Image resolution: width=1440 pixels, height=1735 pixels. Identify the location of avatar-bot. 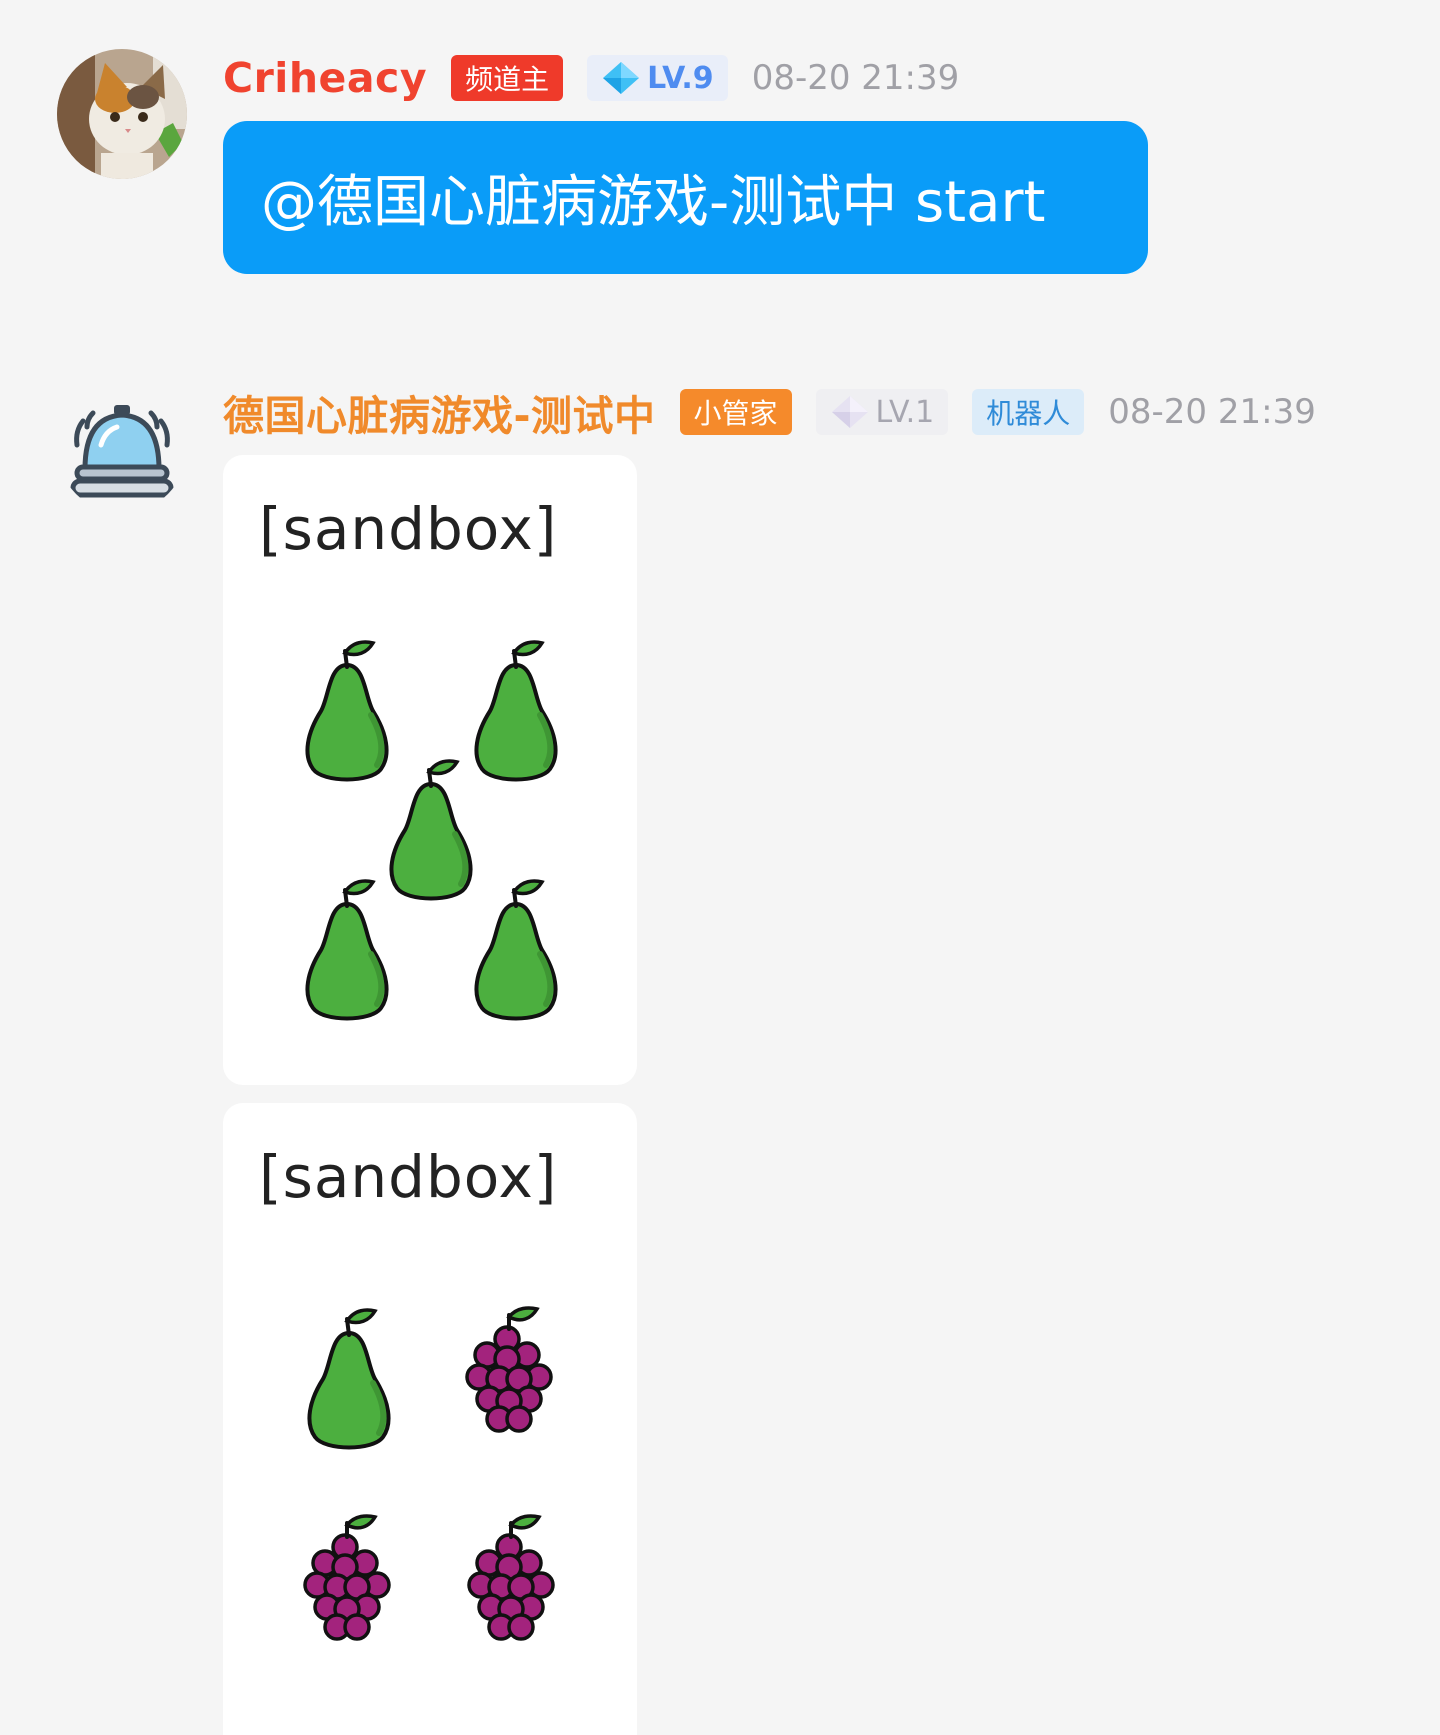
(122, 448).